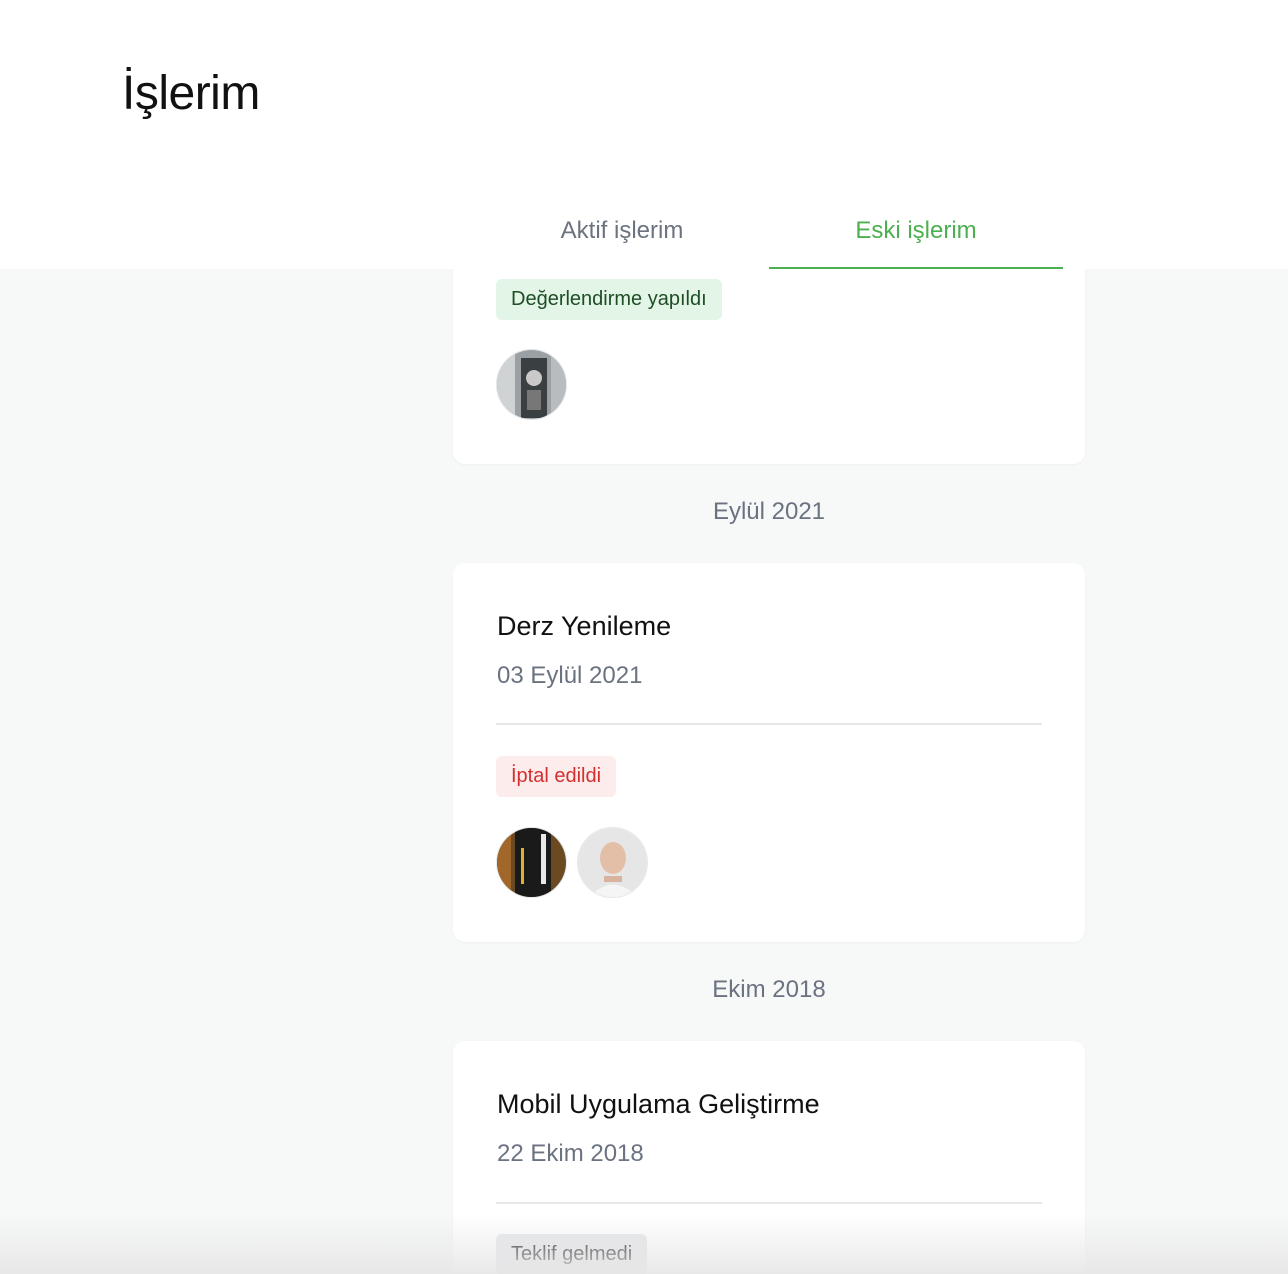 This screenshot has width=1288, height=1274. What do you see at coordinates (570, 1153) in the screenshot?
I see `job-date: 22 Ekim 2018` at bounding box center [570, 1153].